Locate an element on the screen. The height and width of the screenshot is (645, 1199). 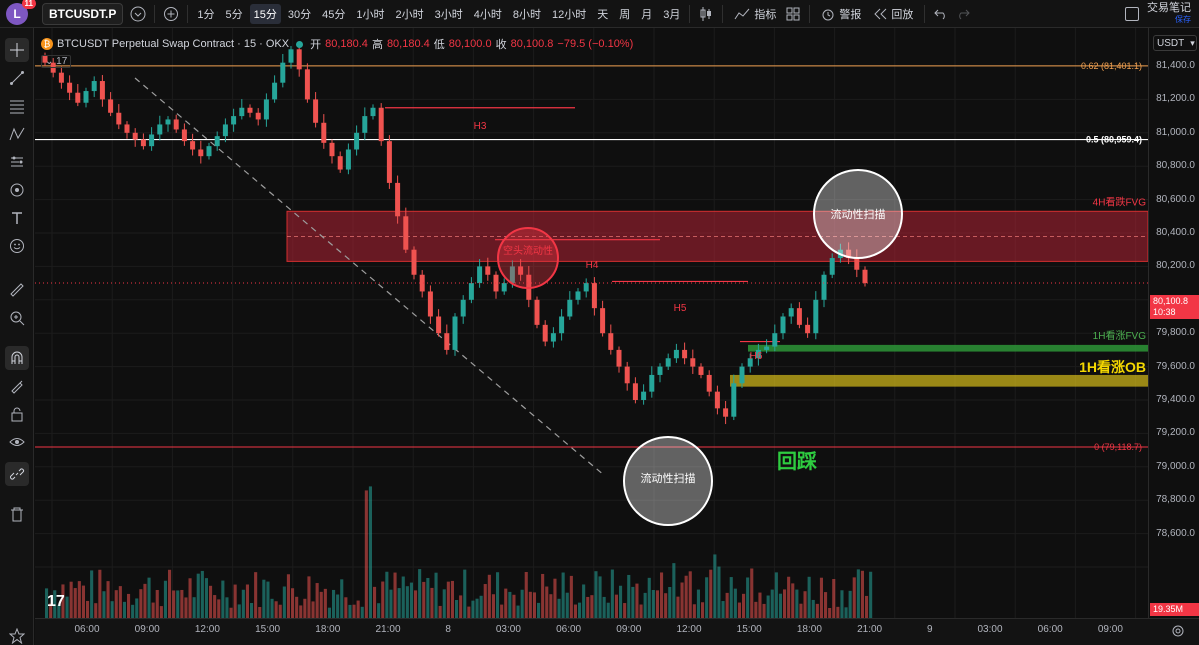
timeframe-option: 月 is located at coordinates (646, 14).